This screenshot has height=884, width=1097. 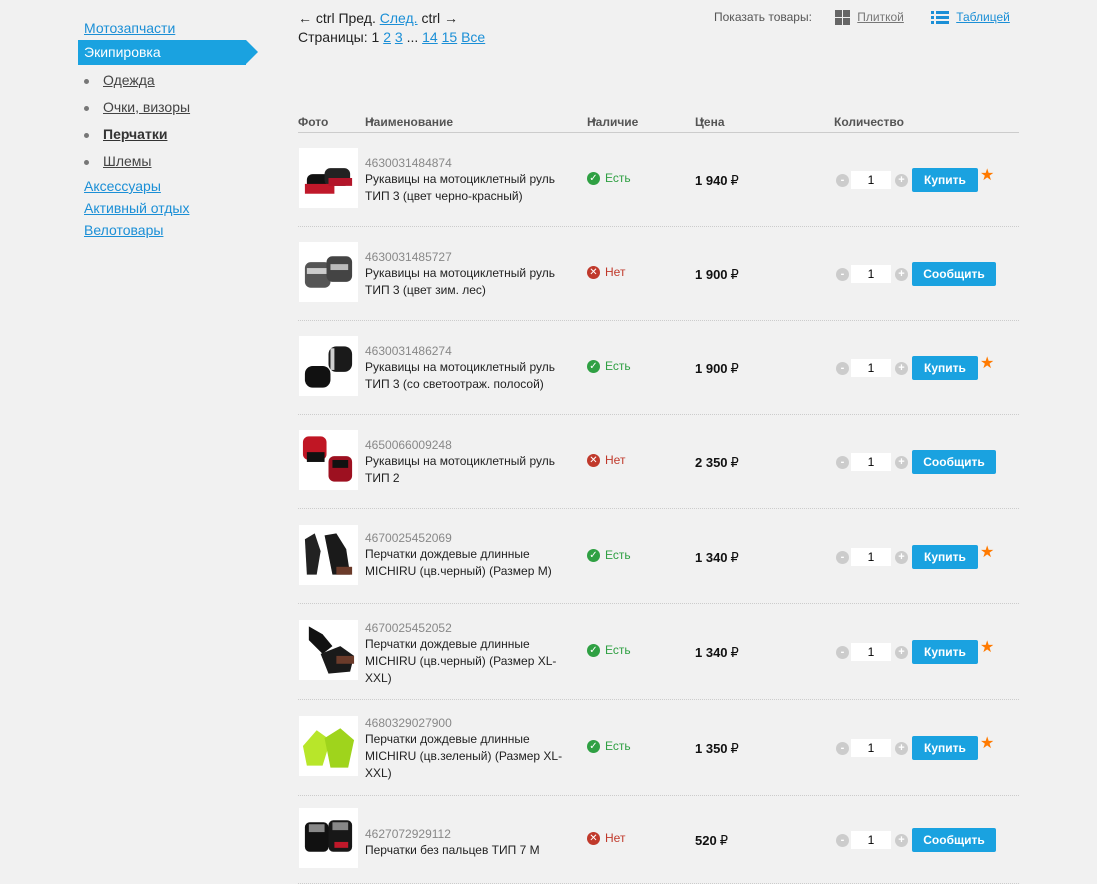 I want to click on pager-next-arrow: ctrl →, so click(x=440, y=18).